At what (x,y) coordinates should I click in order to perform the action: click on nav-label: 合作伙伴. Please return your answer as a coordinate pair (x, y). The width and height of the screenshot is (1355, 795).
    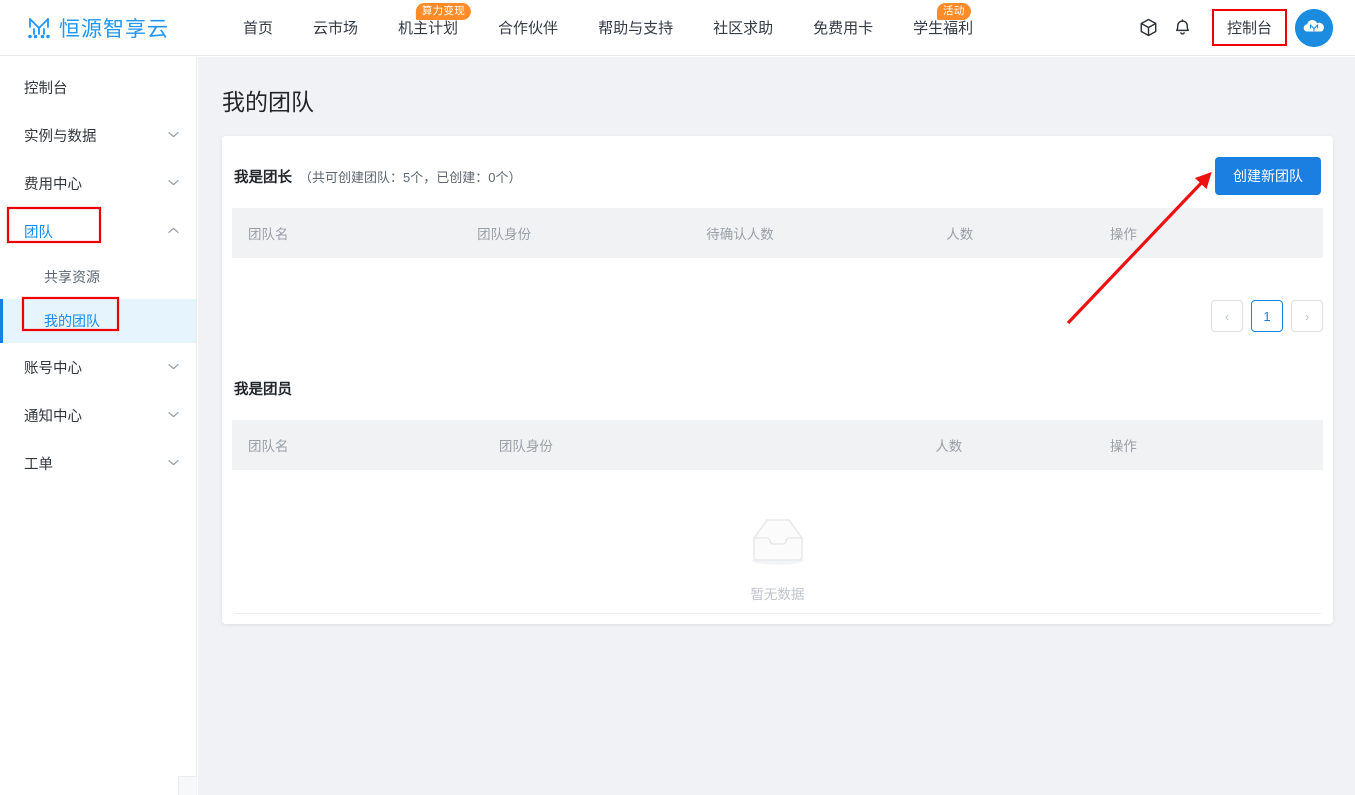
    Looking at the image, I should click on (528, 28).